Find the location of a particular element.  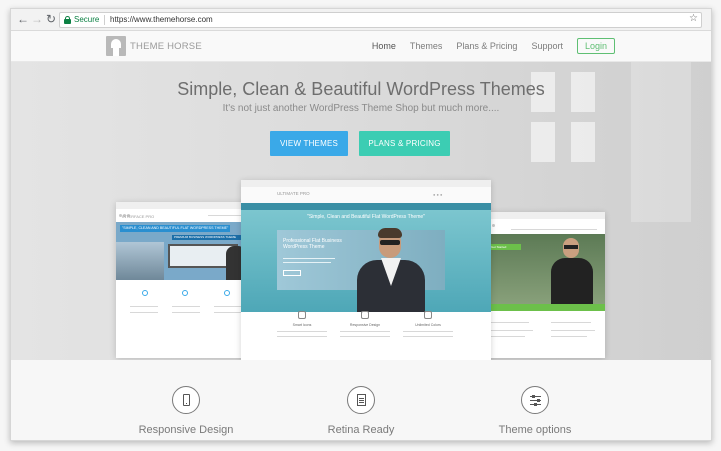

site-logo: THEME HORSE is located at coordinates (154, 46).